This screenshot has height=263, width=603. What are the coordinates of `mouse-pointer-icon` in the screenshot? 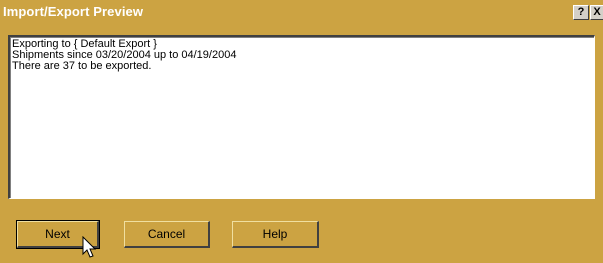 It's located at (89, 247).